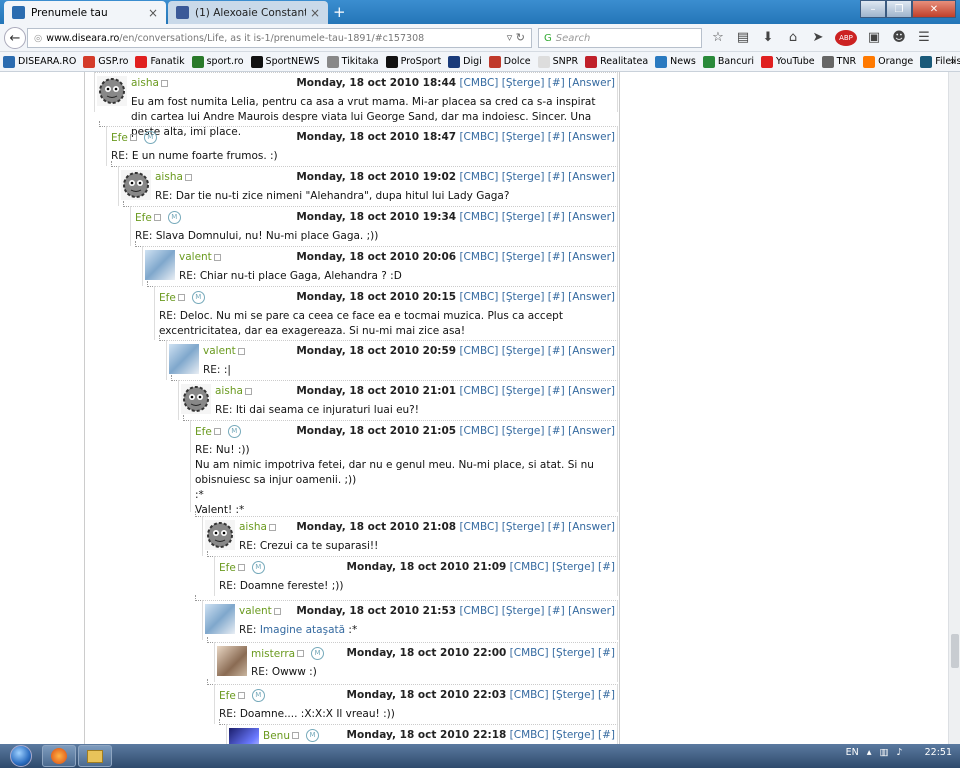 Image resolution: width=960 pixels, height=768 pixels. What do you see at coordinates (838, 61) in the screenshot?
I see `bookmark-item: TNR` at bounding box center [838, 61].